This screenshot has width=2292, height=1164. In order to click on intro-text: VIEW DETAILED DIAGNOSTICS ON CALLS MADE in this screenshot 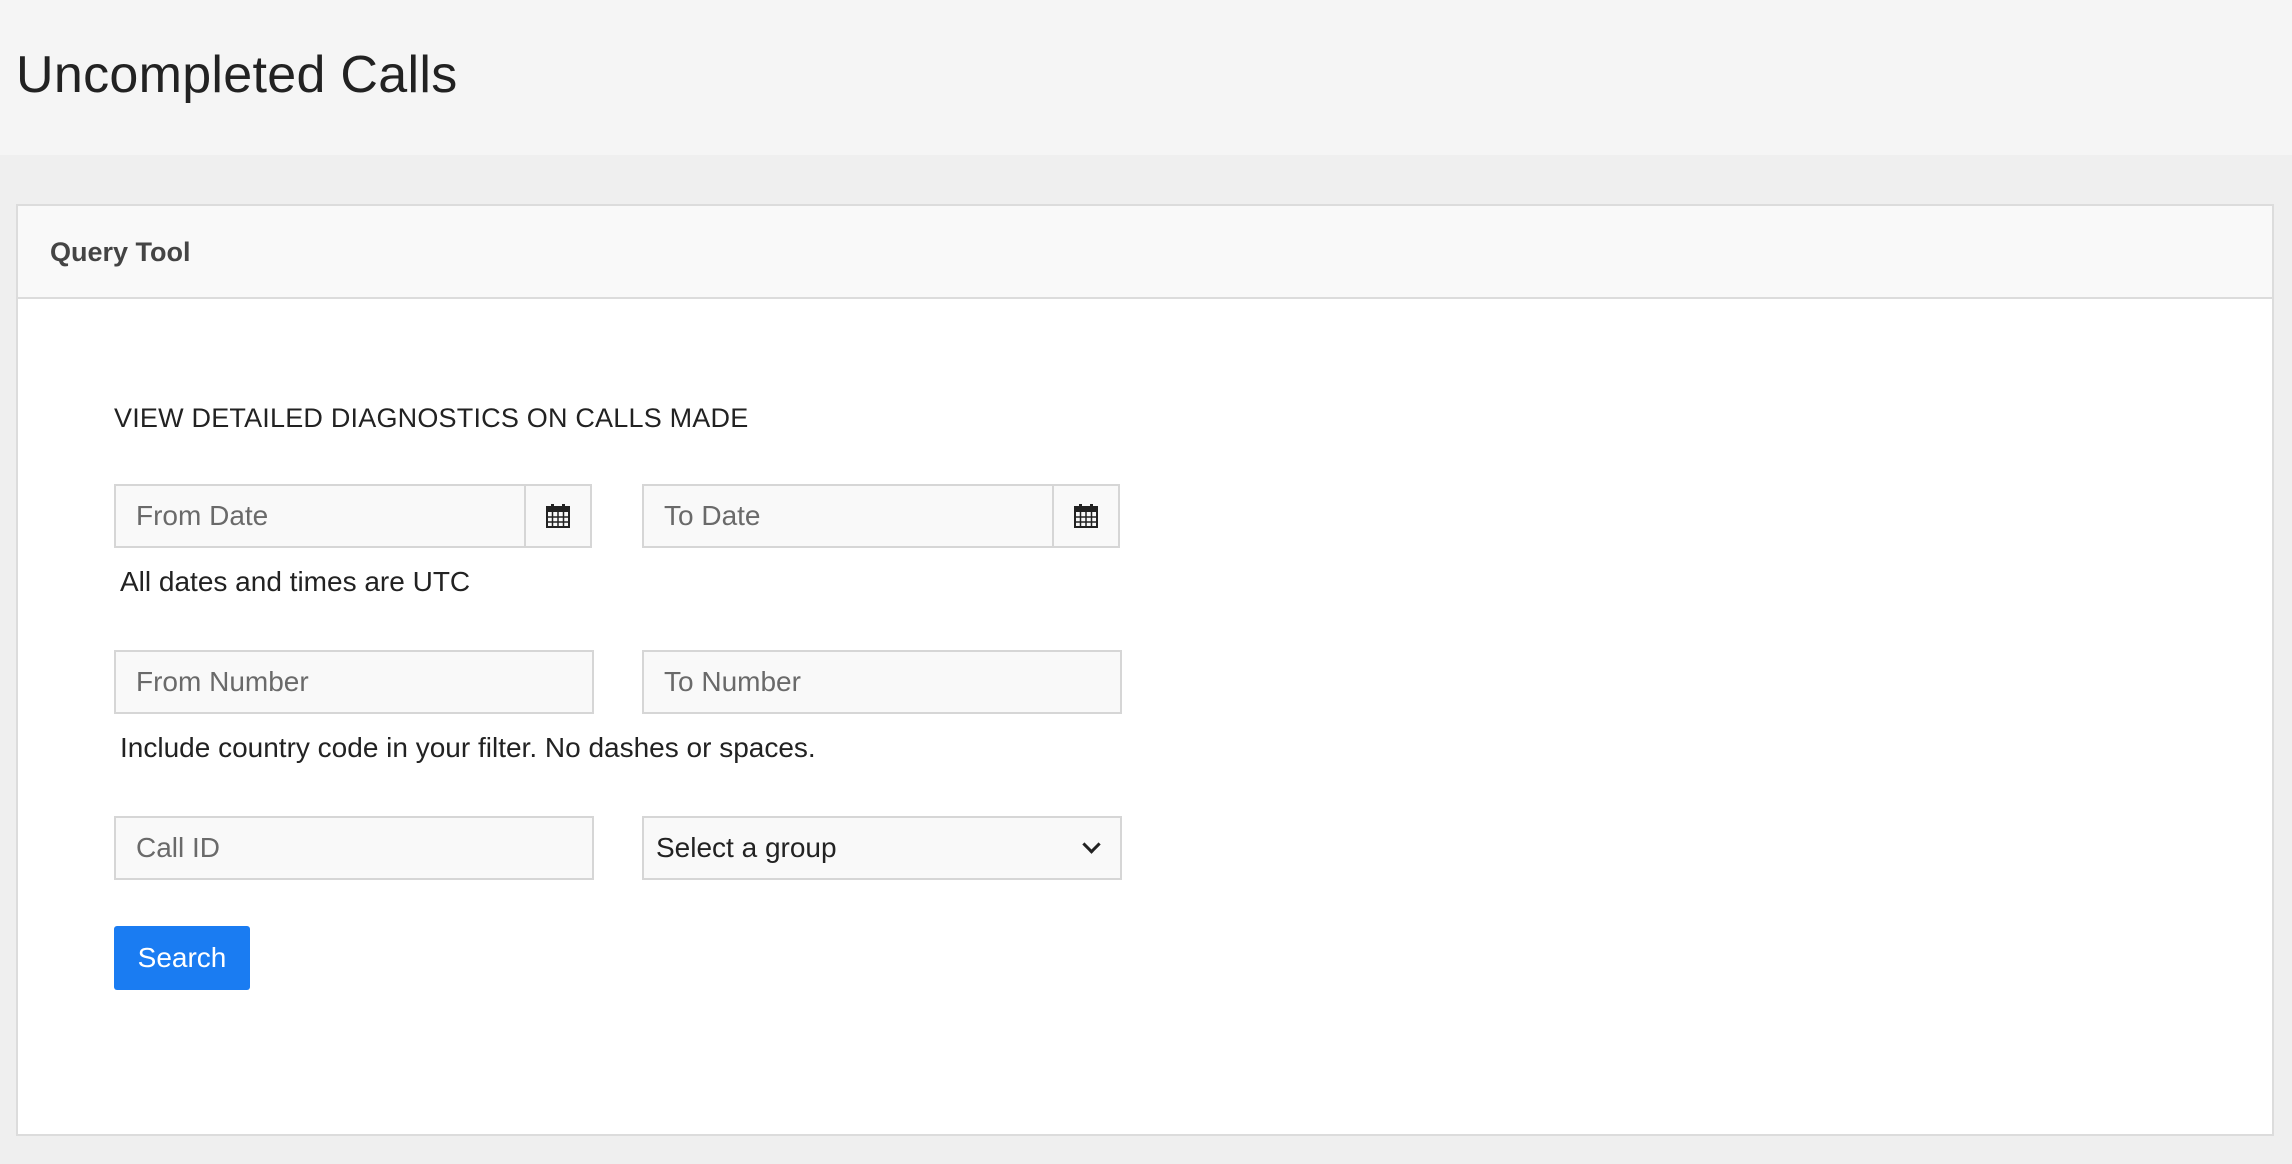, I will do `click(431, 418)`.